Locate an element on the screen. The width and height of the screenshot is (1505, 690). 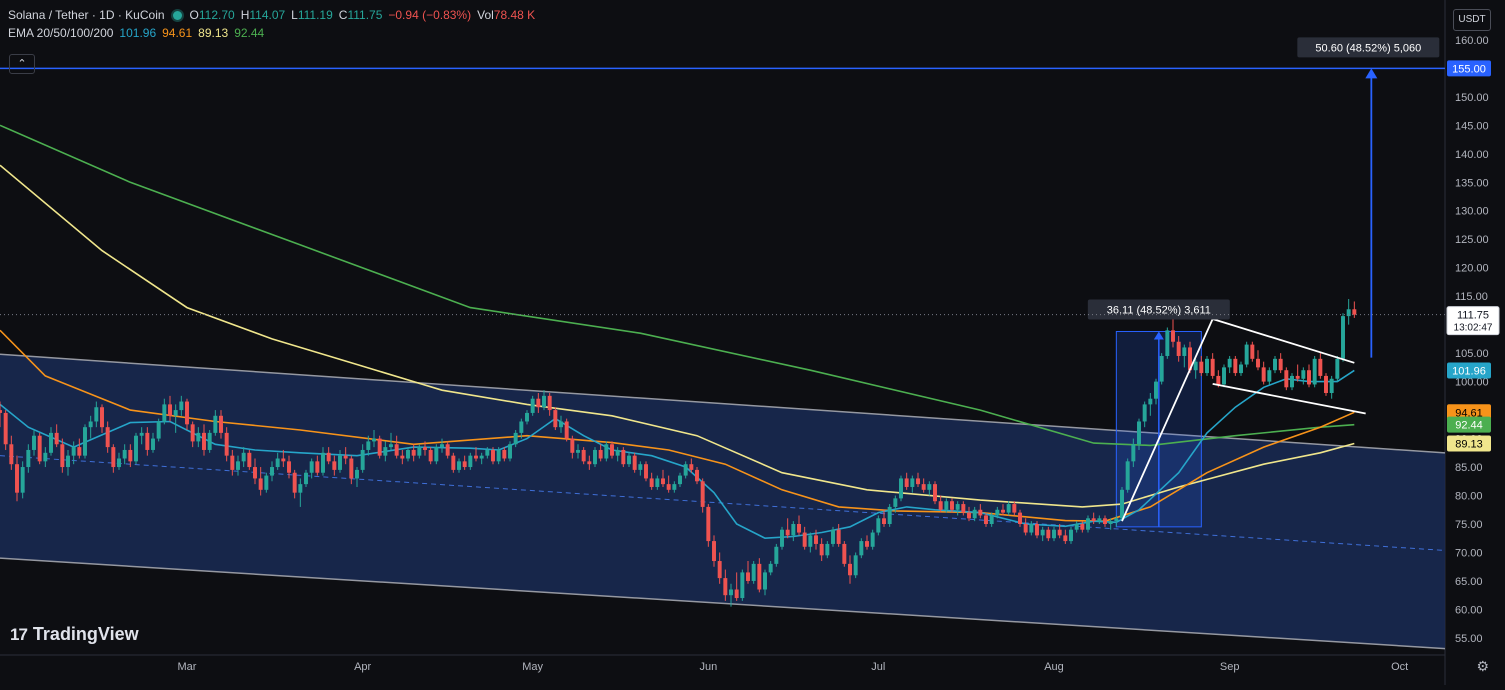
ema100-value: 89.13 is located at coordinates (213, 33).